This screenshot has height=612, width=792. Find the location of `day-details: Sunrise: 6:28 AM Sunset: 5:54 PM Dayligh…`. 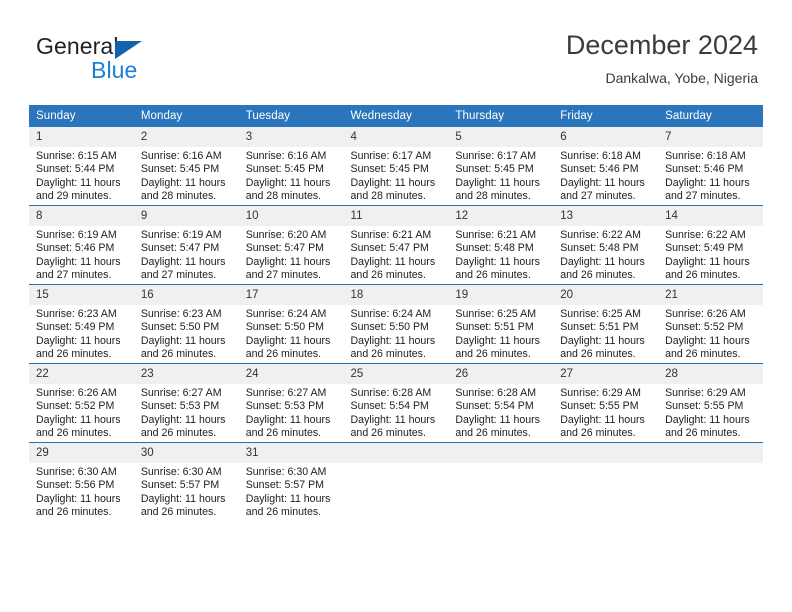

day-details: Sunrise: 6:28 AM Sunset: 5:54 PM Dayligh… is located at coordinates (396, 412).